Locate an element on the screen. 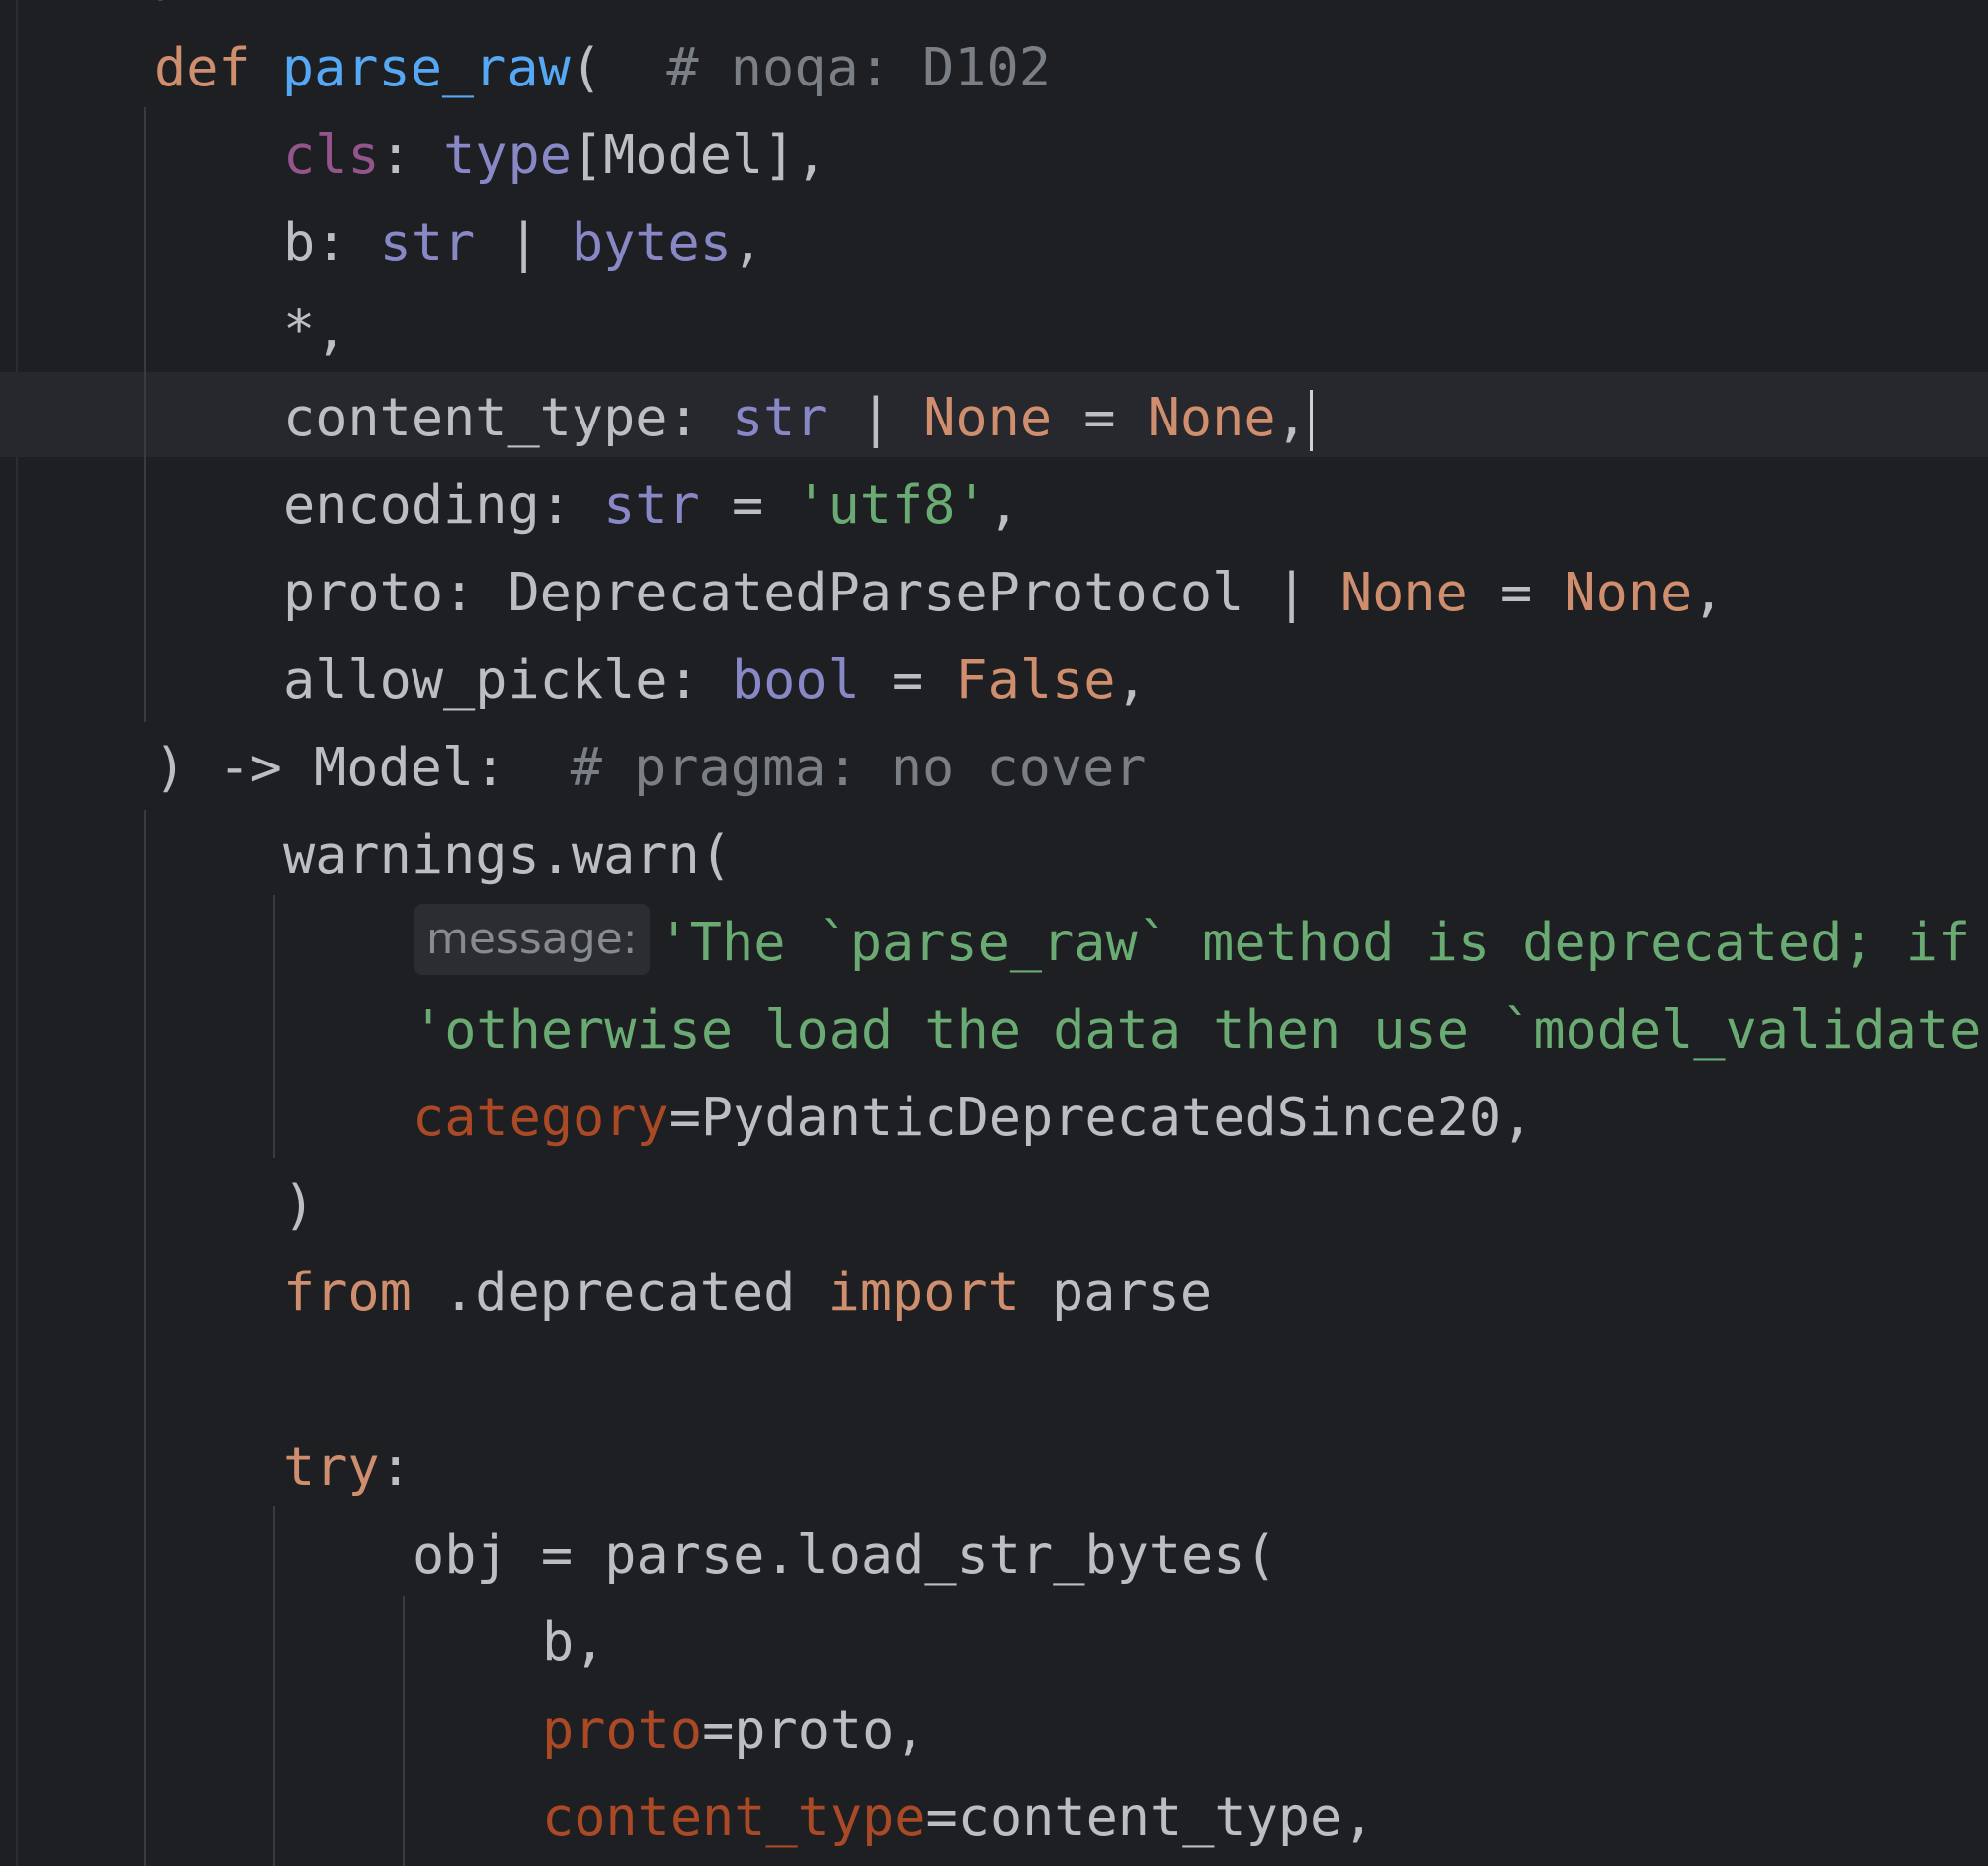 The width and height of the screenshot is (1988, 1866). code-line-warn-call: warnings.warn( is located at coordinates (507, 855).